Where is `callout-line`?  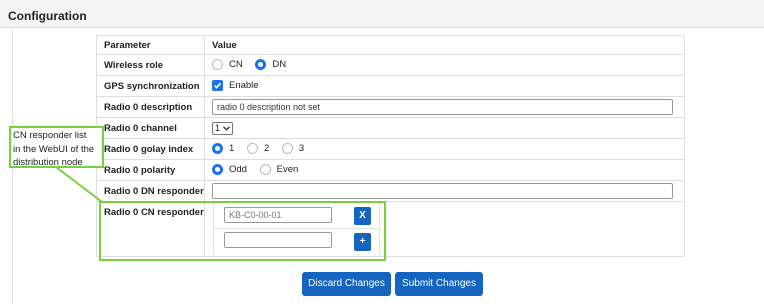 callout-line is located at coordinates (79, 184).